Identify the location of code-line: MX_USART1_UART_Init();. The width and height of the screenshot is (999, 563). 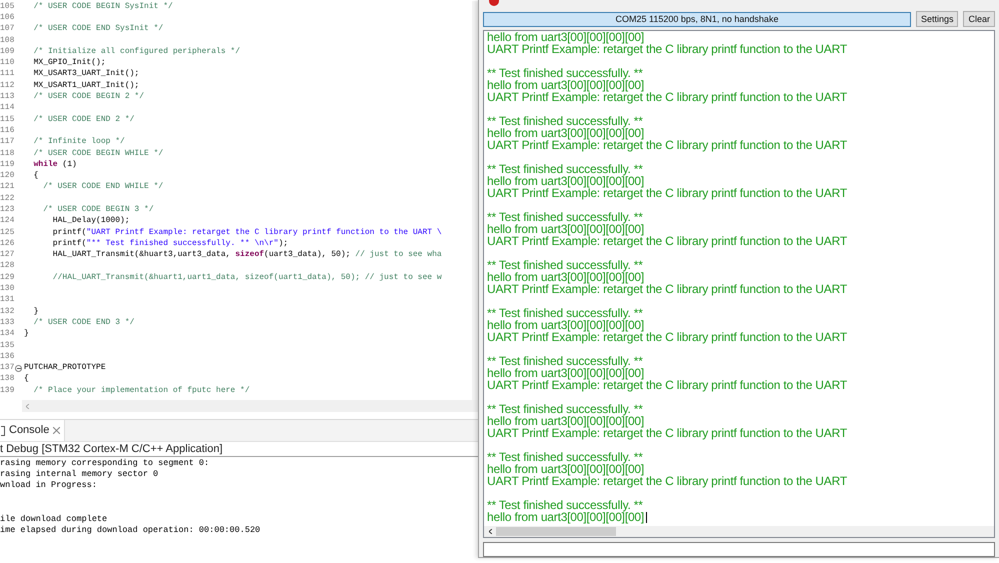
(86, 86).